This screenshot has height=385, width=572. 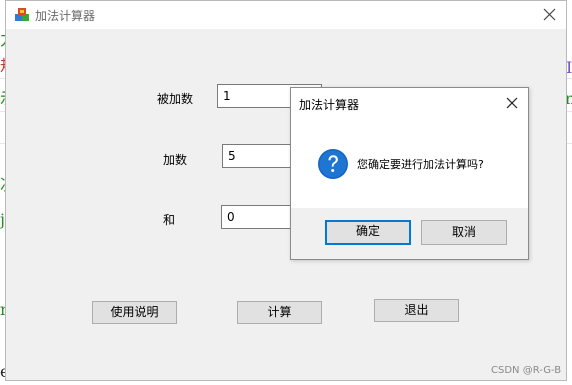 I want to click on addend1-label: 被加数, so click(x=175, y=99).